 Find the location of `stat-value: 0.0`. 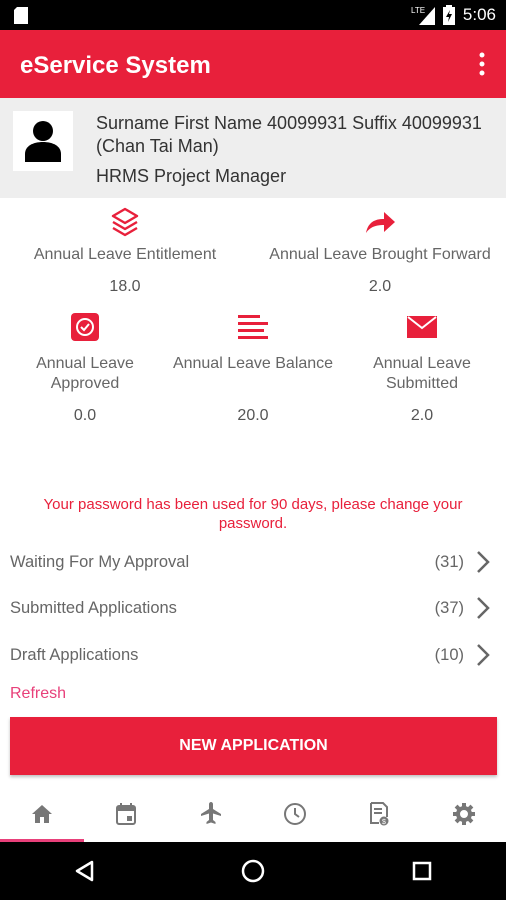

stat-value: 0.0 is located at coordinates (85, 415).